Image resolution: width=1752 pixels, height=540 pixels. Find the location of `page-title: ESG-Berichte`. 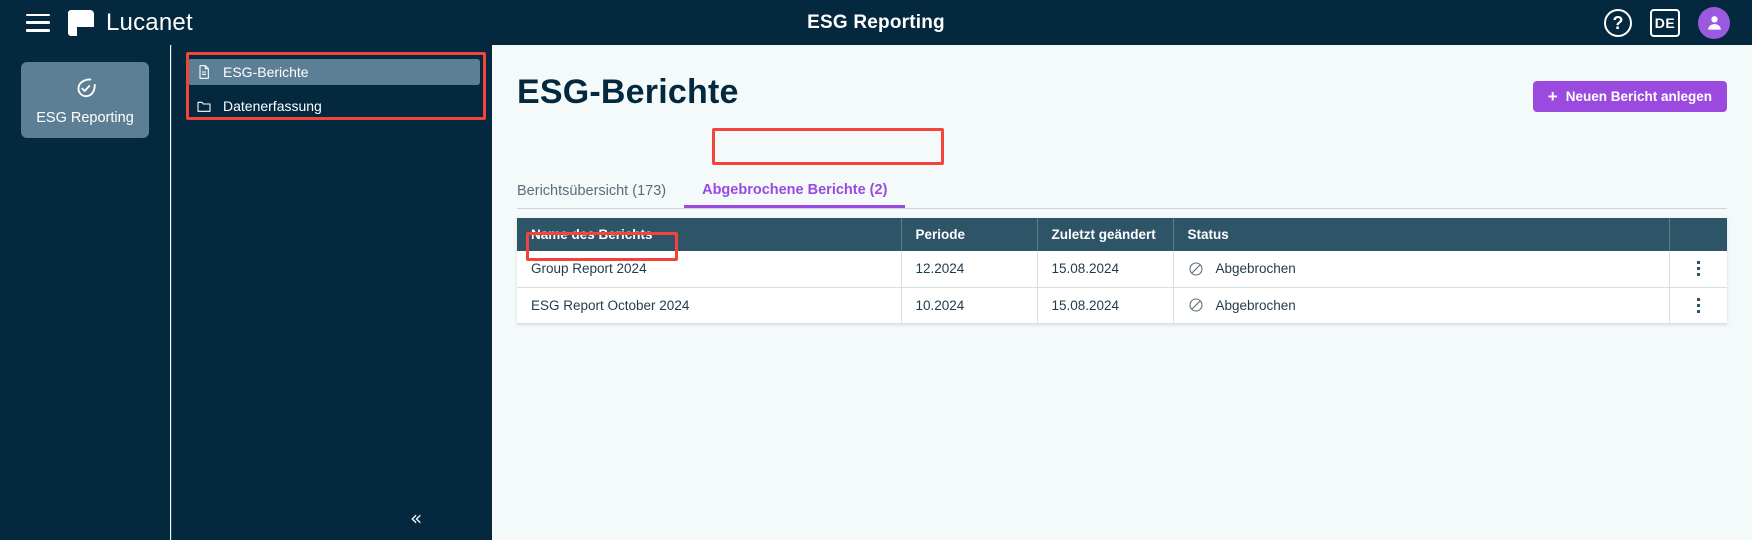

page-title: ESG-Berichte is located at coordinates (628, 92).